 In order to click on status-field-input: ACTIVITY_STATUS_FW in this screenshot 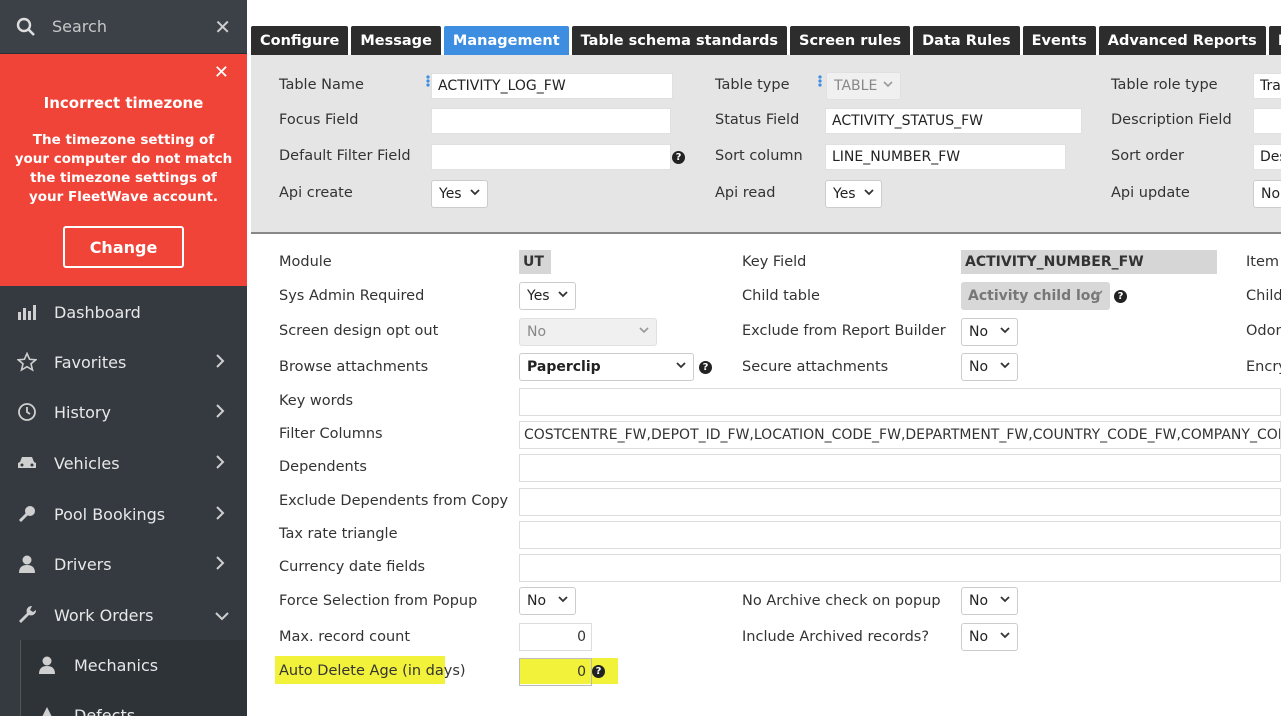, I will do `click(953, 121)`.